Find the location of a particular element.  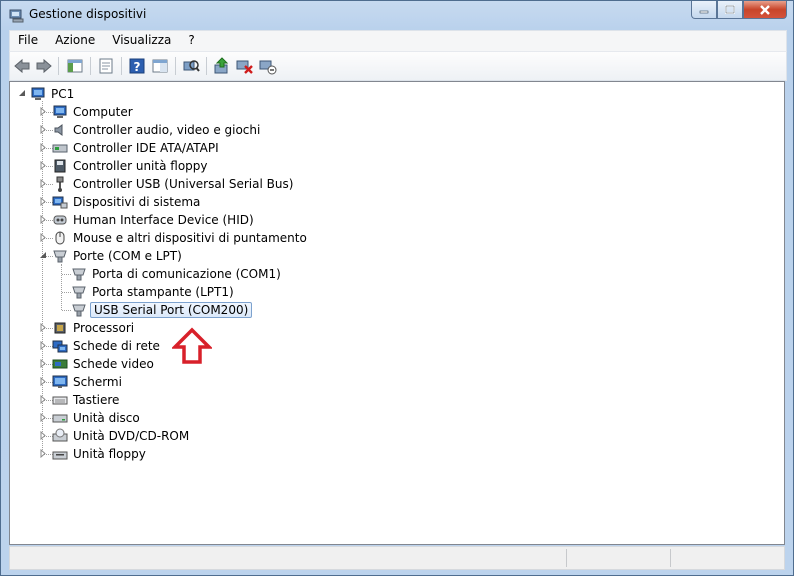

tree-item-label: Processori is located at coordinates (104, 328).